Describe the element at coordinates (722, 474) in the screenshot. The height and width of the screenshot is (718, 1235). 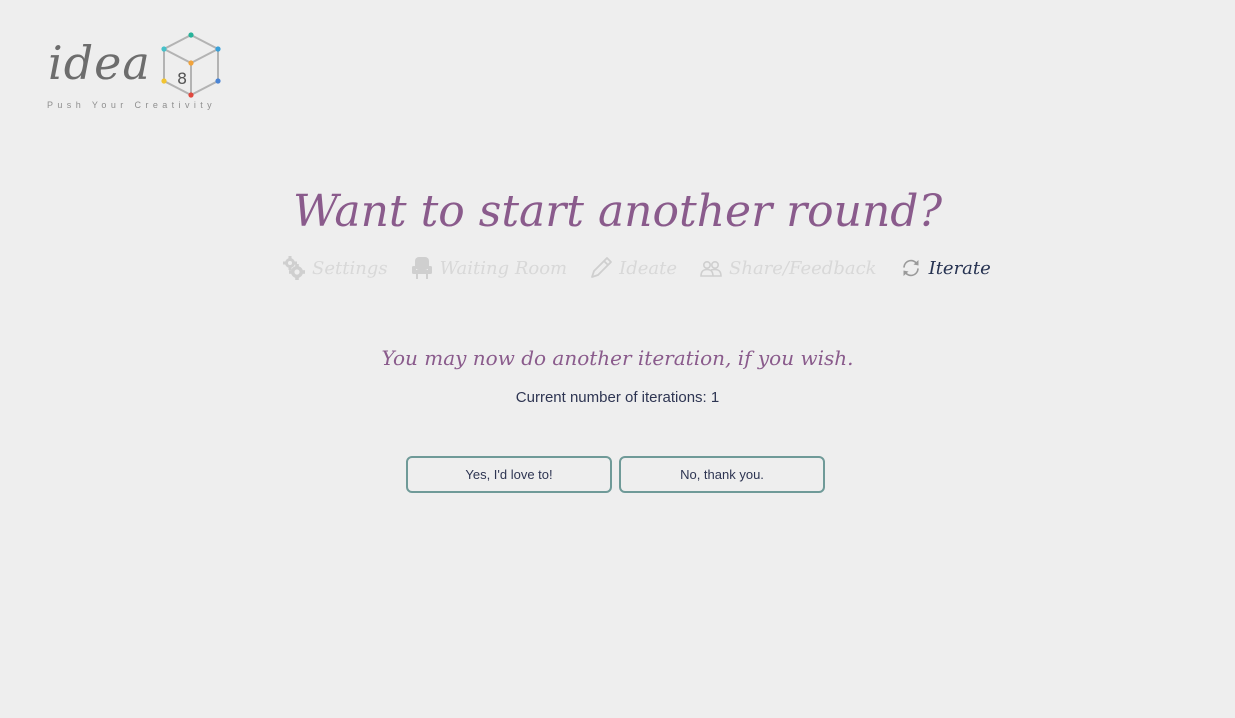
I see `no-button: No, thank you.` at that location.